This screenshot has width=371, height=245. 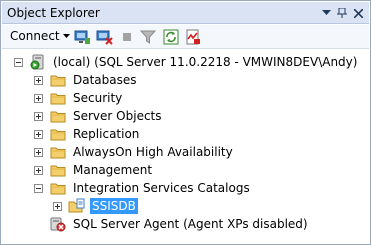 I want to click on activity-monitor-icon, so click(x=193, y=37).